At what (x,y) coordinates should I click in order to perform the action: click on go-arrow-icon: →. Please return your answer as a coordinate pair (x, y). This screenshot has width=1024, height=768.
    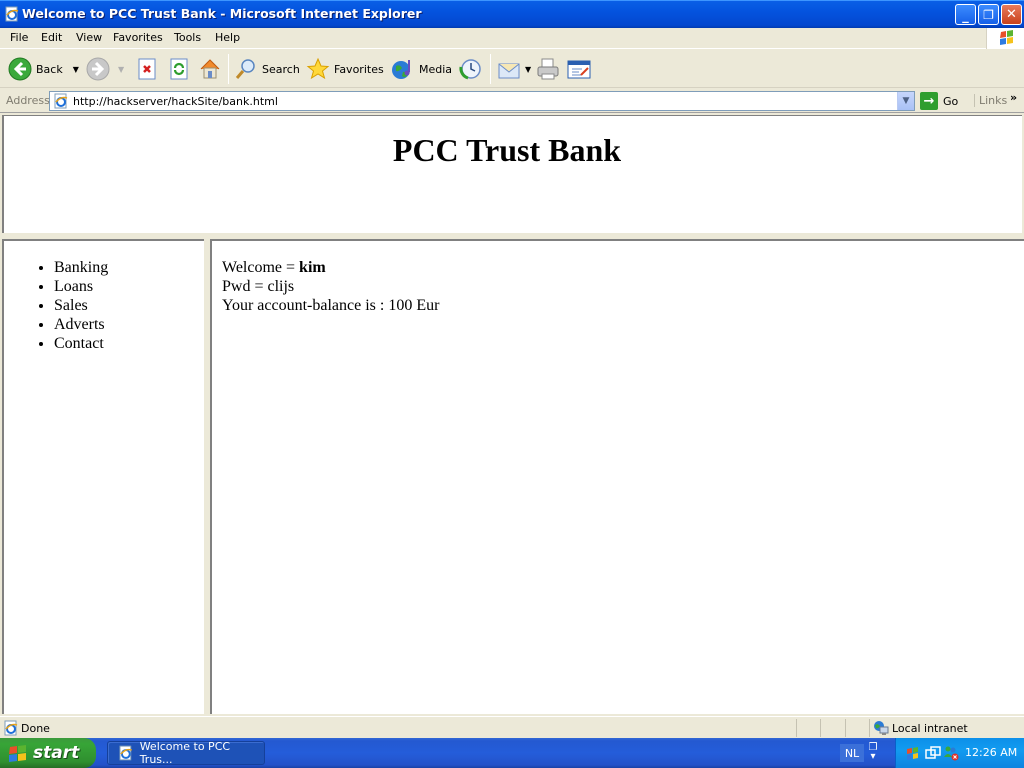
    Looking at the image, I should click on (929, 101).